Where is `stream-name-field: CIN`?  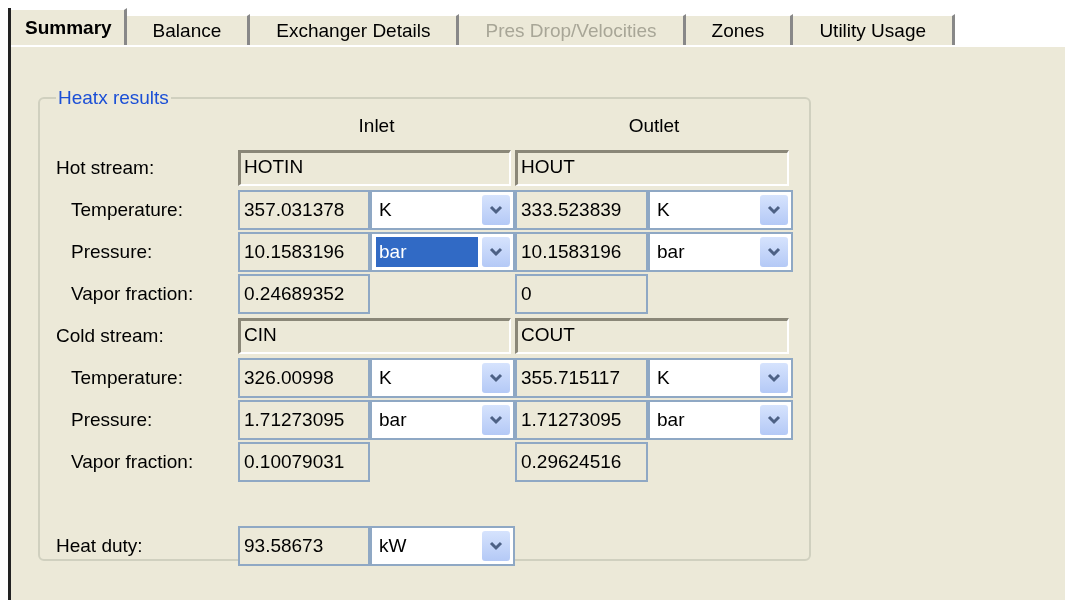 stream-name-field: CIN is located at coordinates (374, 336).